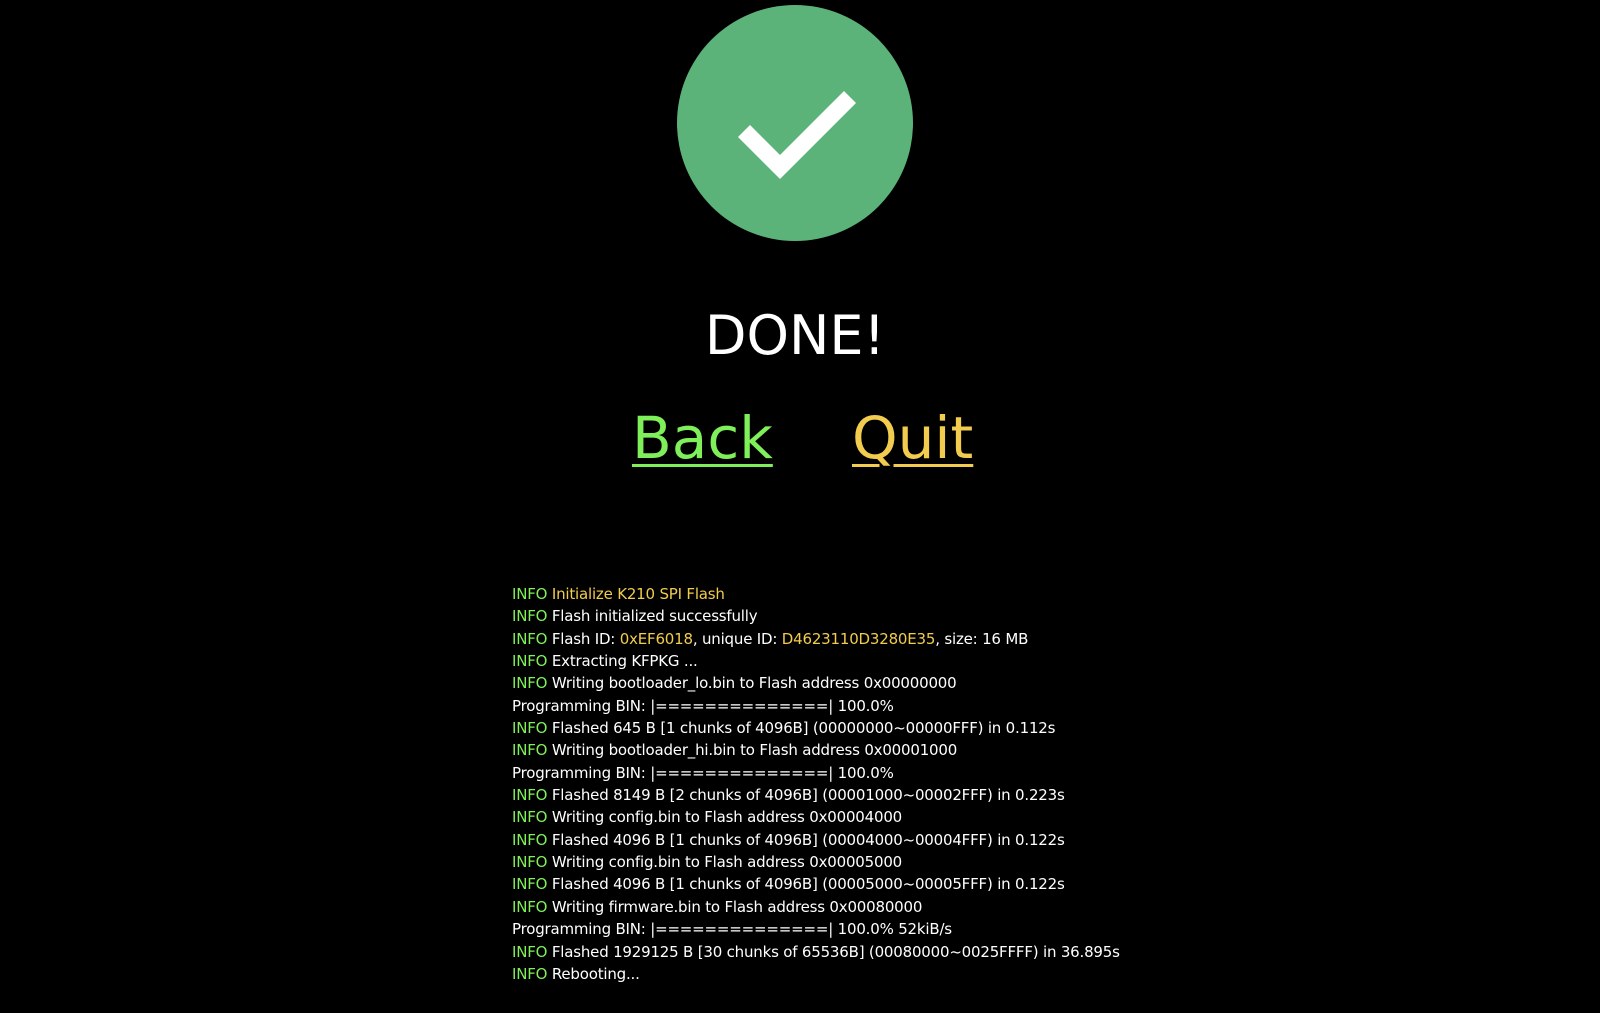 This screenshot has width=1600, height=1013. What do you see at coordinates (654, 616) in the screenshot?
I see `log-text: Flash initialized successfully` at bounding box center [654, 616].